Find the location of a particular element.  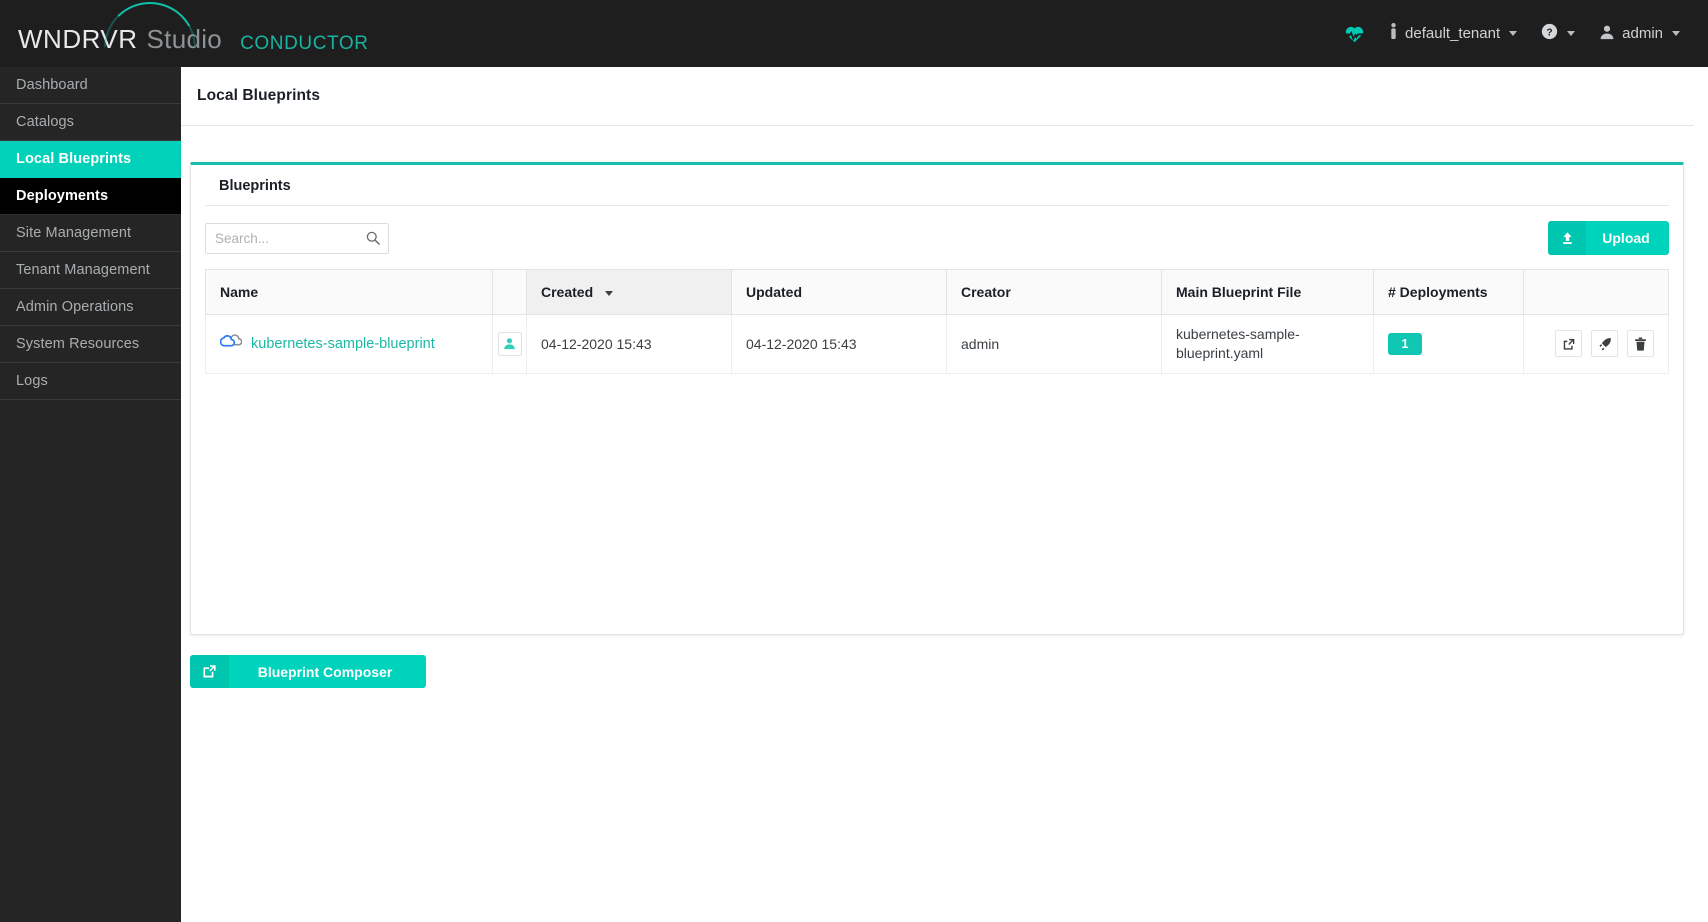

external-link-icon is located at coordinates (209, 671).